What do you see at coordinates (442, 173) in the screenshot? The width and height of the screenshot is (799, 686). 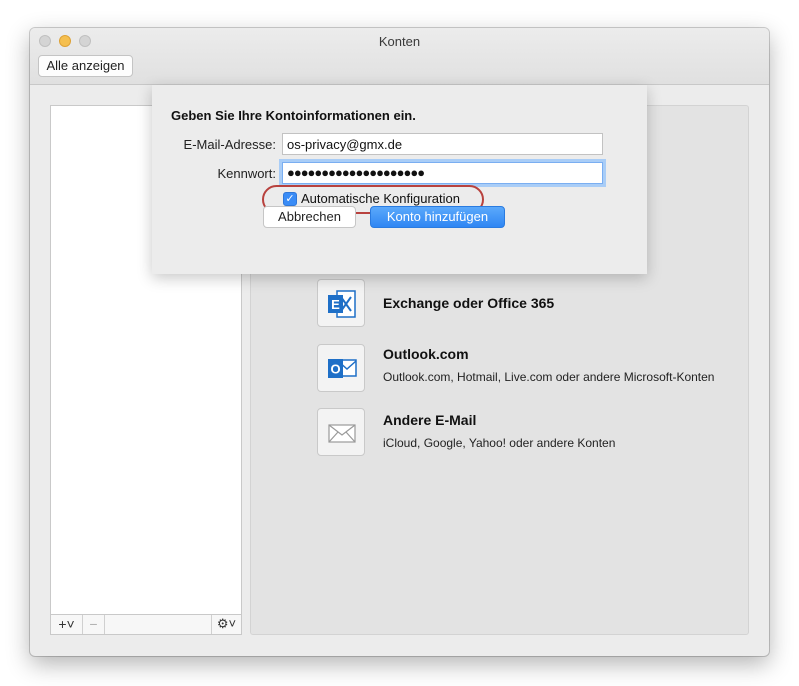 I see `password-field: ●●●●●●●●●●●●●●●●●●●●` at bounding box center [442, 173].